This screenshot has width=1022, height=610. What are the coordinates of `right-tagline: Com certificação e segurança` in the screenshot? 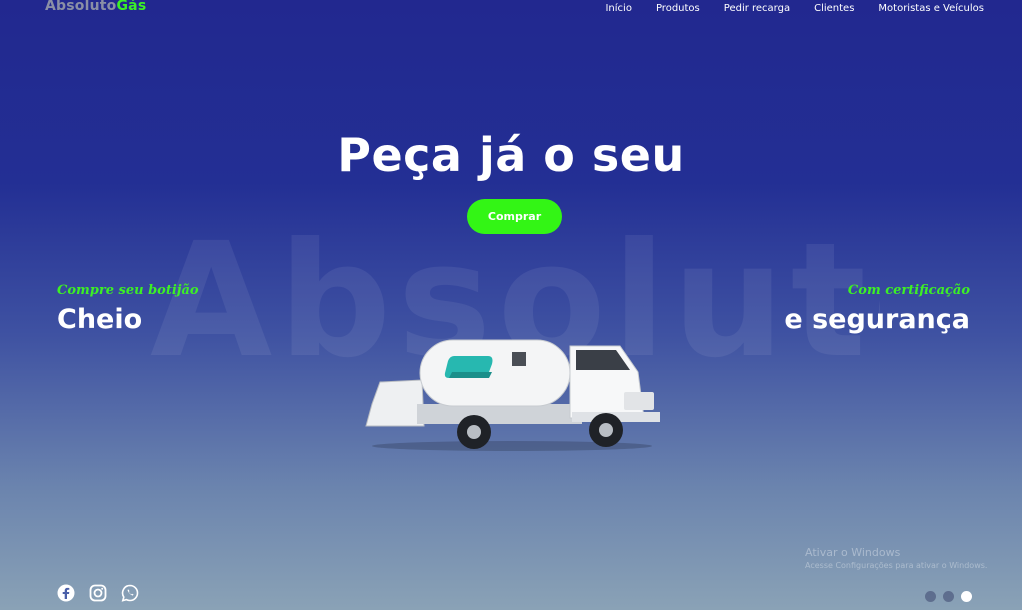 It's located at (877, 309).